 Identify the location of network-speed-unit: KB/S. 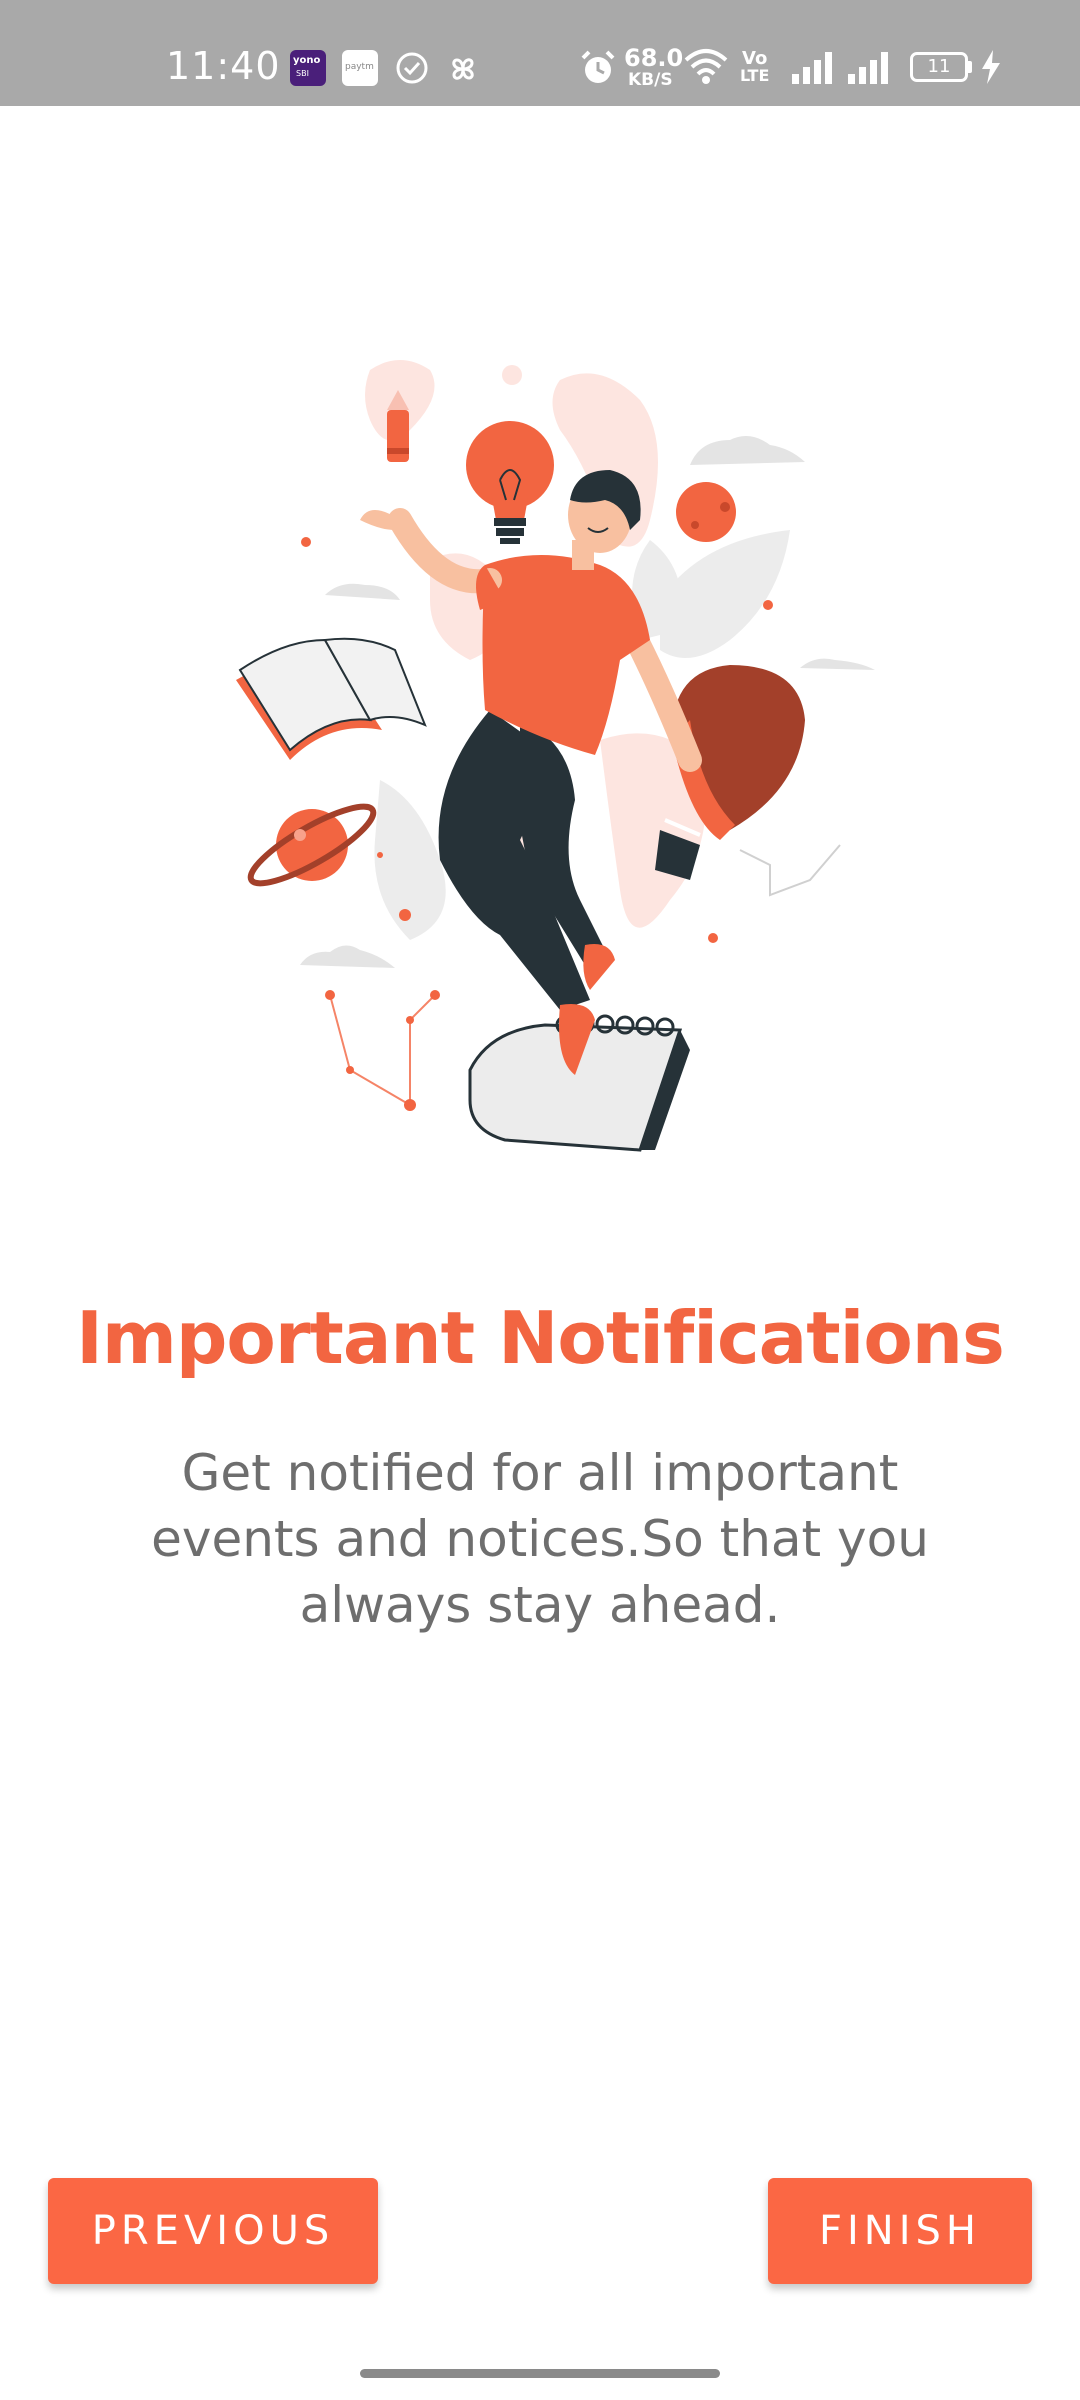
(650, 80).